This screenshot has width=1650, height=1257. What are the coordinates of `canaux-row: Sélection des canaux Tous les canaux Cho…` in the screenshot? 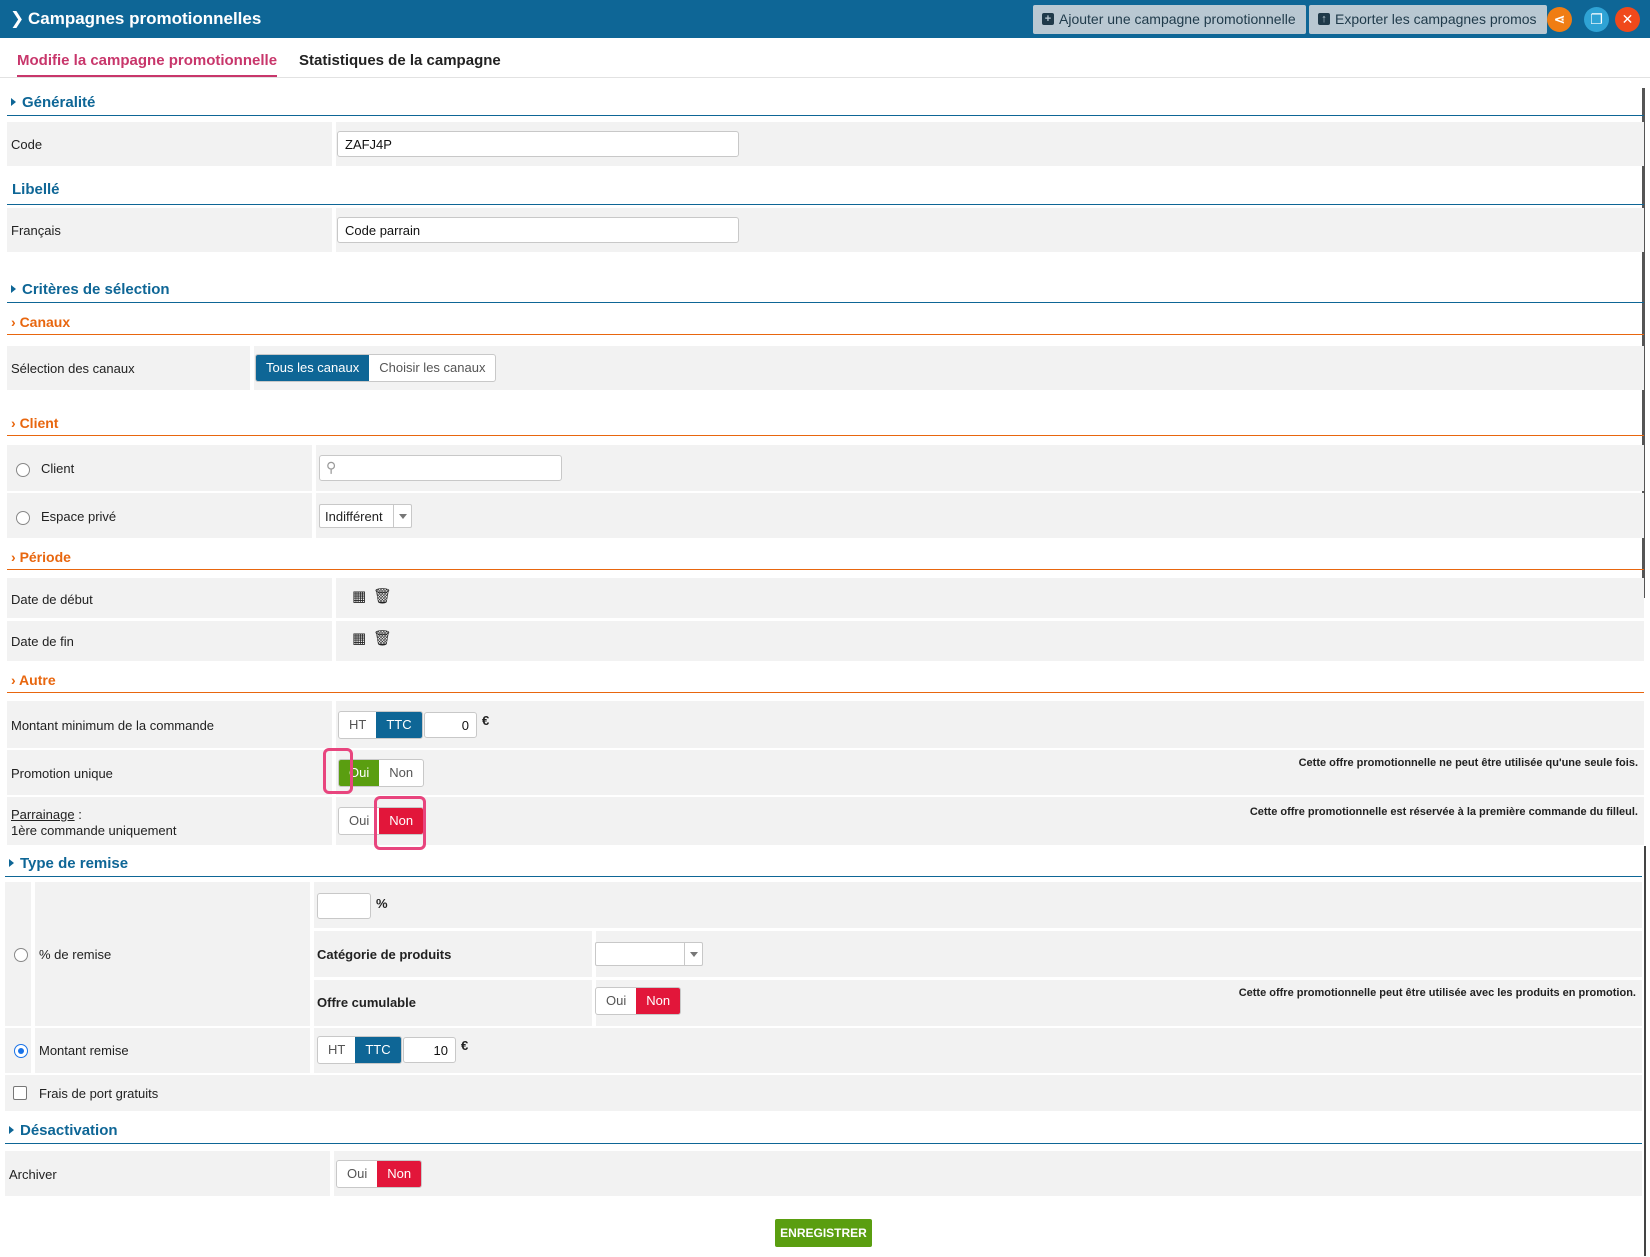 It's located at (825, 368).